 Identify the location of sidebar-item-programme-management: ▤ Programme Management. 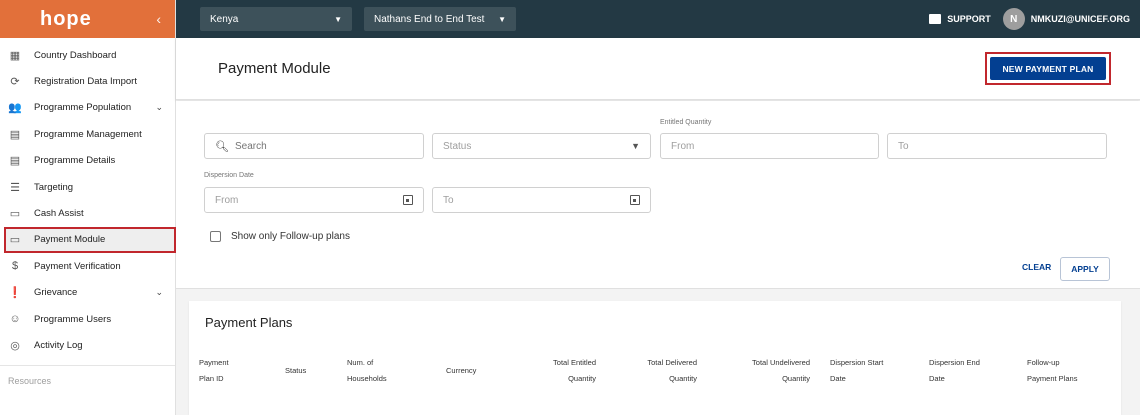
(87, 134).